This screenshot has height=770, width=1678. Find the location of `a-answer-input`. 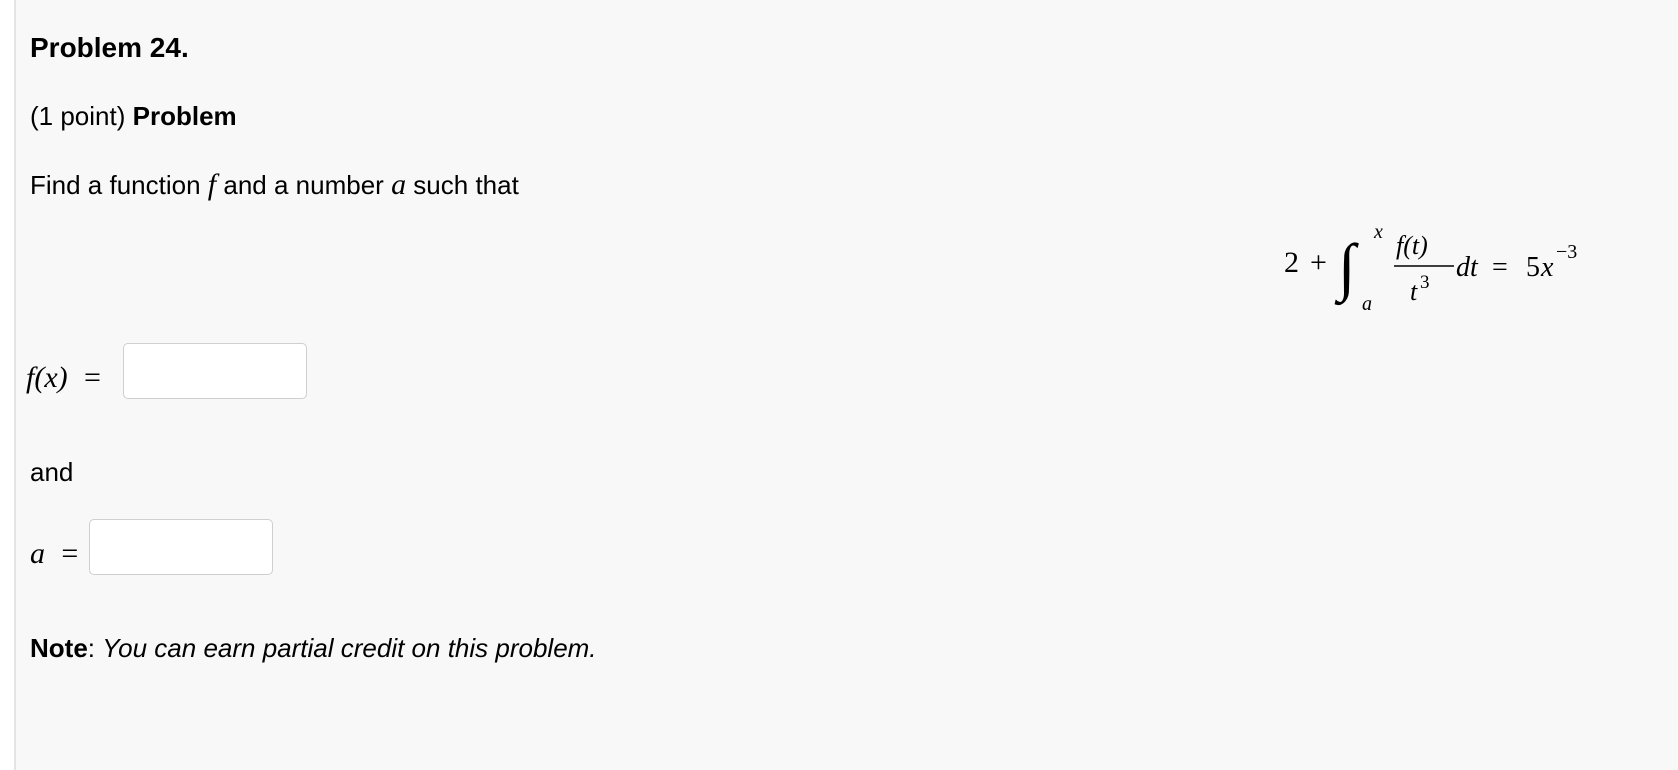

a-answer-input is located at coordinates (181, 547).